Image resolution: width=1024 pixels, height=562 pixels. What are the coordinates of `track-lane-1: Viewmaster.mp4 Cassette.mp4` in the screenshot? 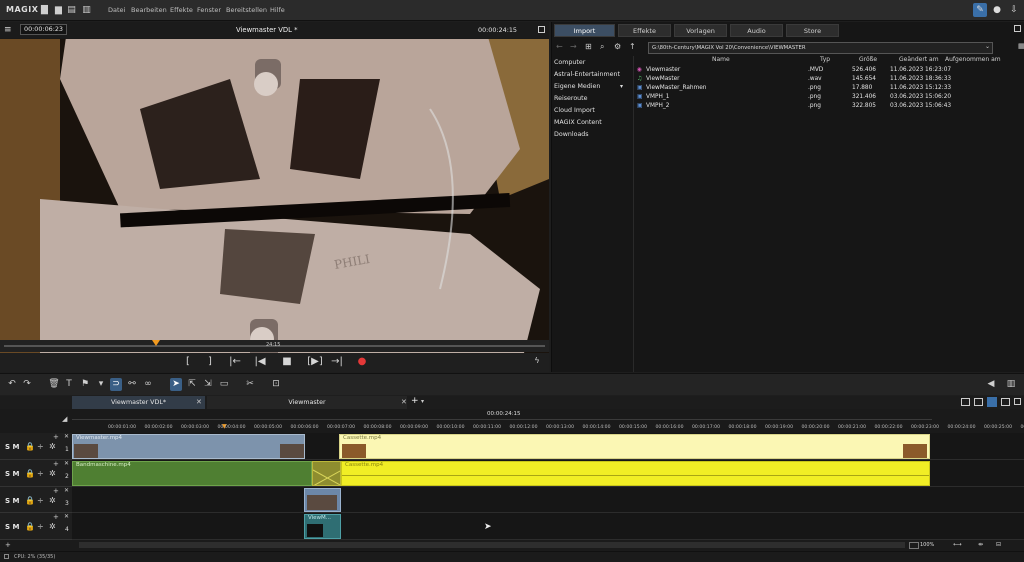 It's located at (548, 446).